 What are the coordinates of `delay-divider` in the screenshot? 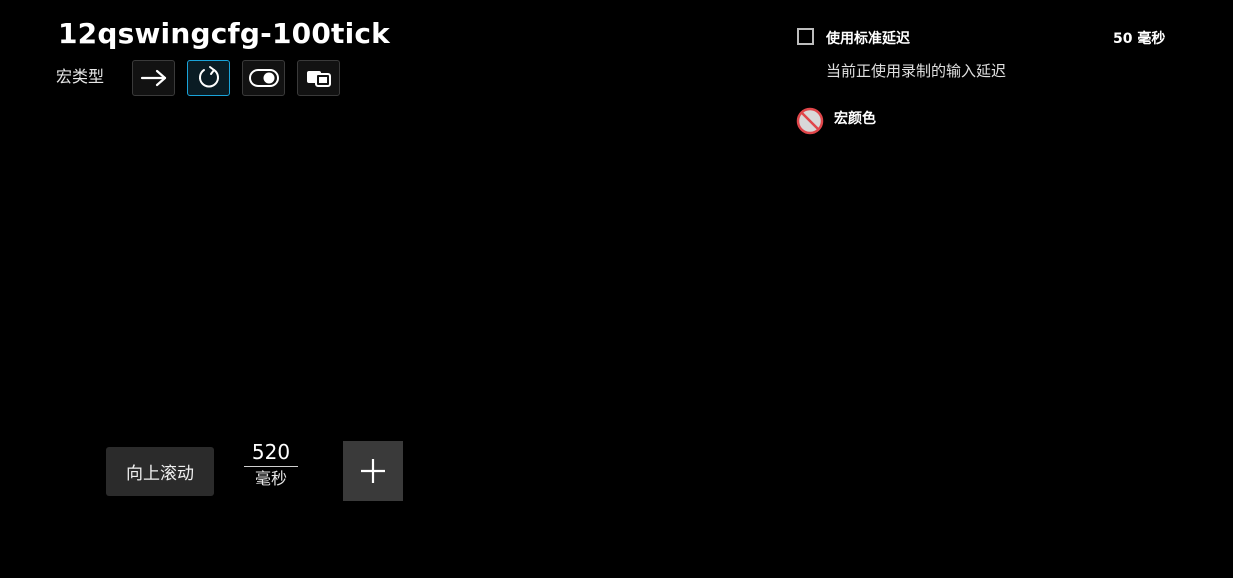 It's located at (271, 466).